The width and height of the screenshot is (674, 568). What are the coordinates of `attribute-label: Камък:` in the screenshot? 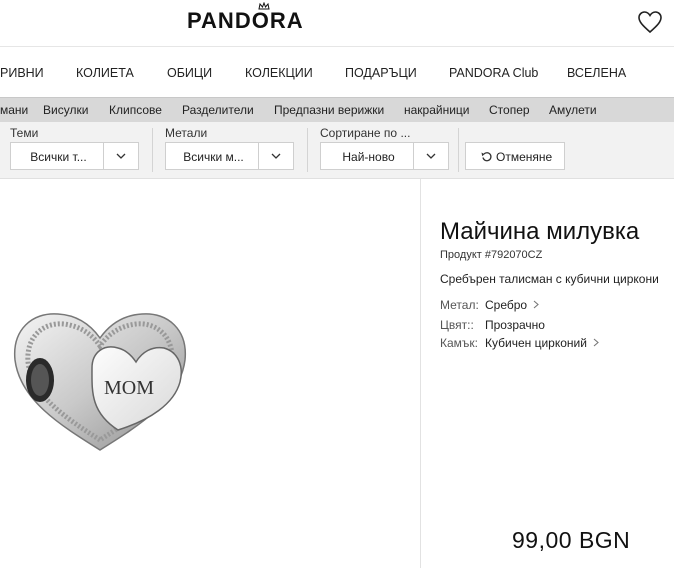 It's located at (459, 343).